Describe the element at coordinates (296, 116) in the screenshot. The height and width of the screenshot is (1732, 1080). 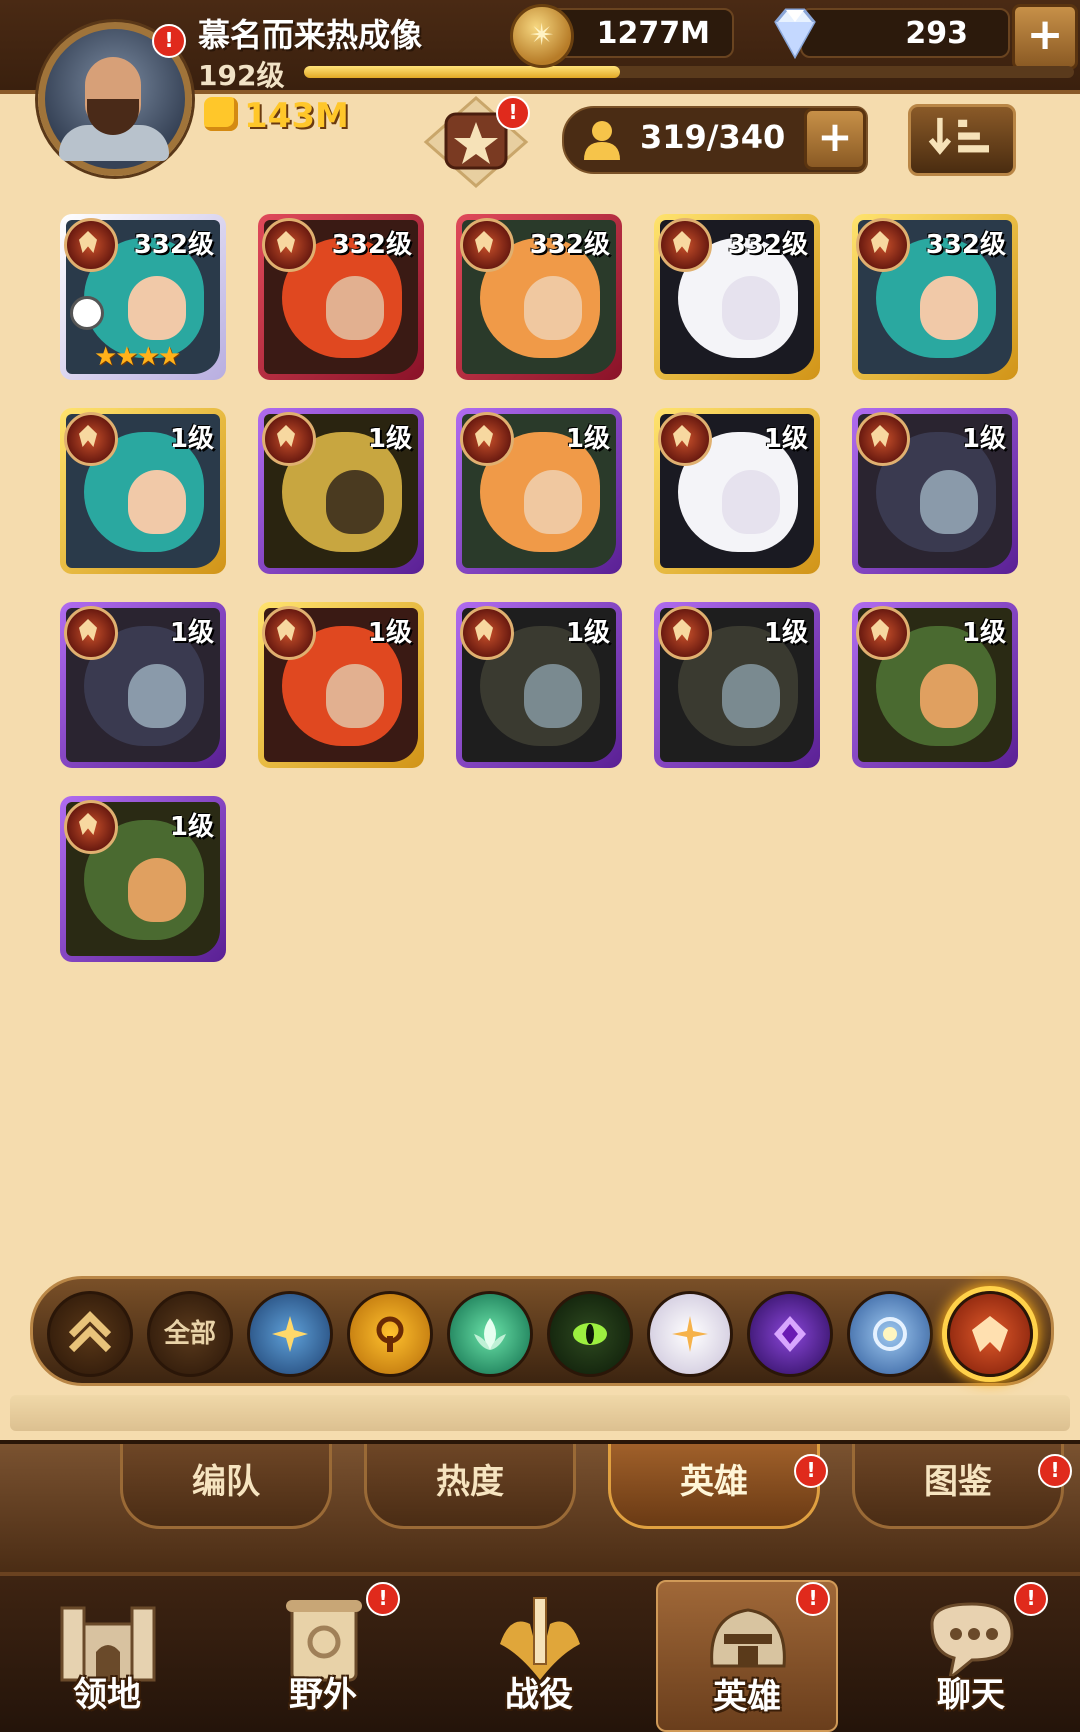
I see `combat-power-value: 143M` at that location.